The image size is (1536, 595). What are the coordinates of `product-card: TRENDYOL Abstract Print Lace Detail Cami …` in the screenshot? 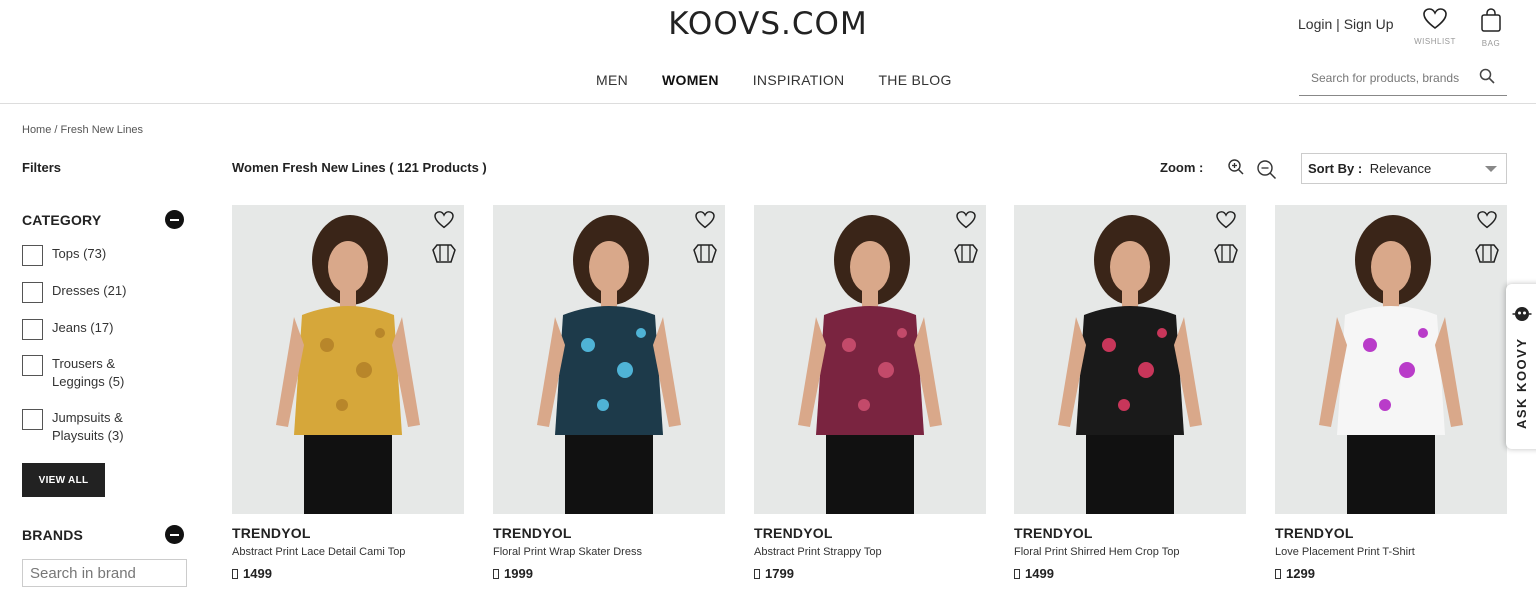 It's located at (348, 393).